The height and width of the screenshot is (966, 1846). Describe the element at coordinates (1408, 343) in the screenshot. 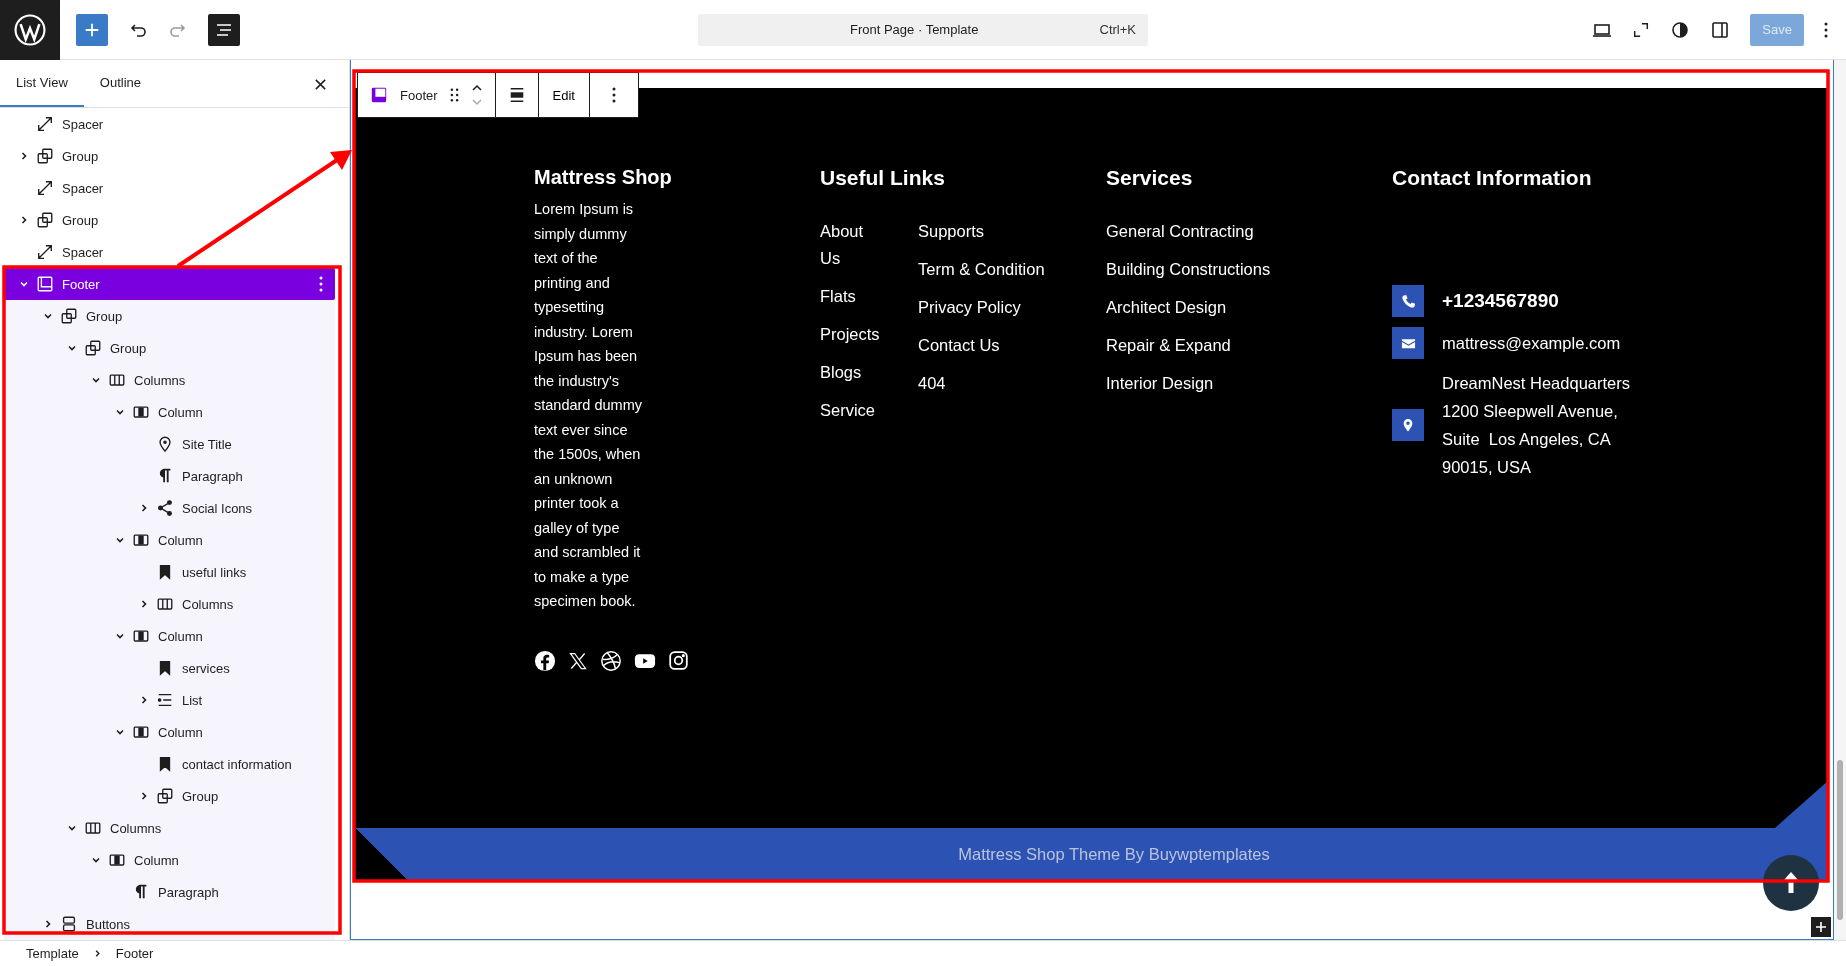

I see `envelope-icon` at that location.